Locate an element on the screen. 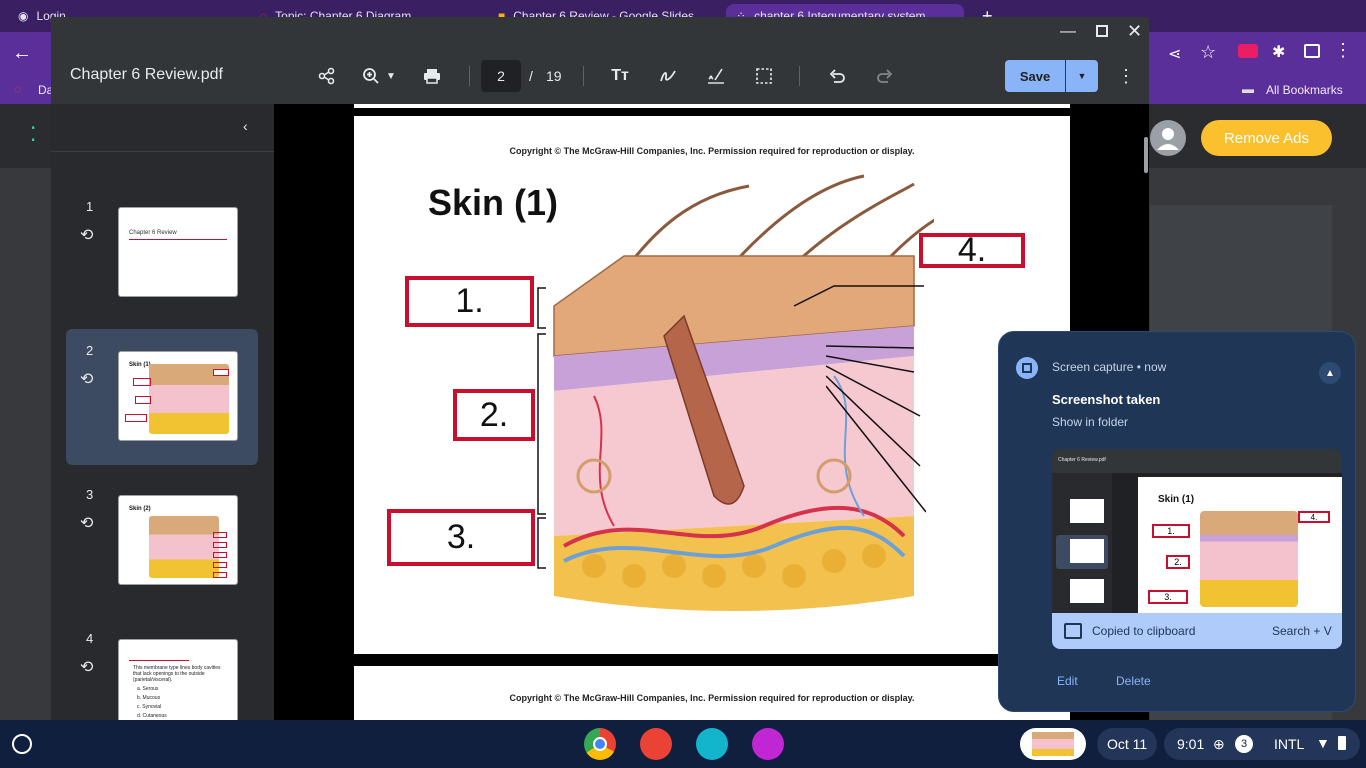  notification-app-name: Screen capture • now is located at coordinates (1109, 367).